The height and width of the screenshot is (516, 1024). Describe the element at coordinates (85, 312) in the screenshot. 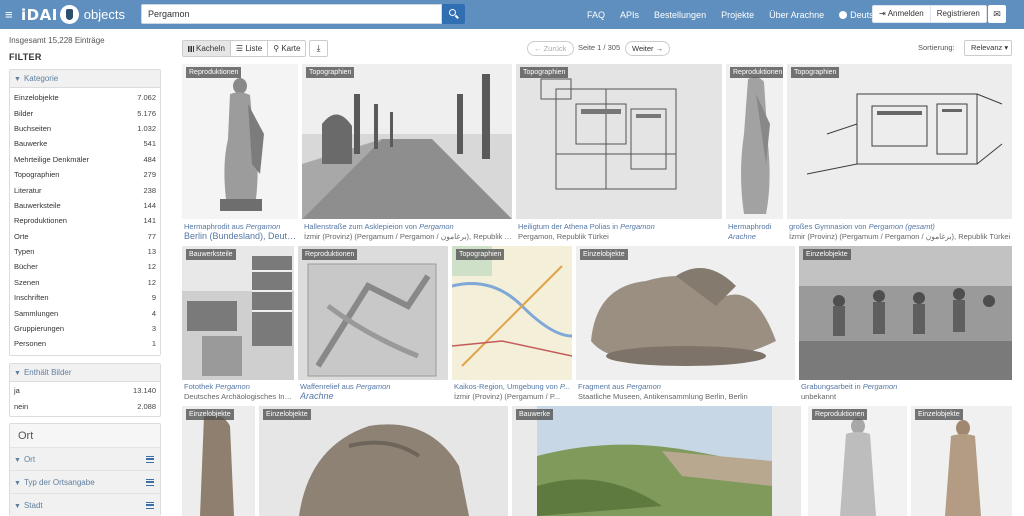

I see `facet-item: Sammlungen 4` at that location.